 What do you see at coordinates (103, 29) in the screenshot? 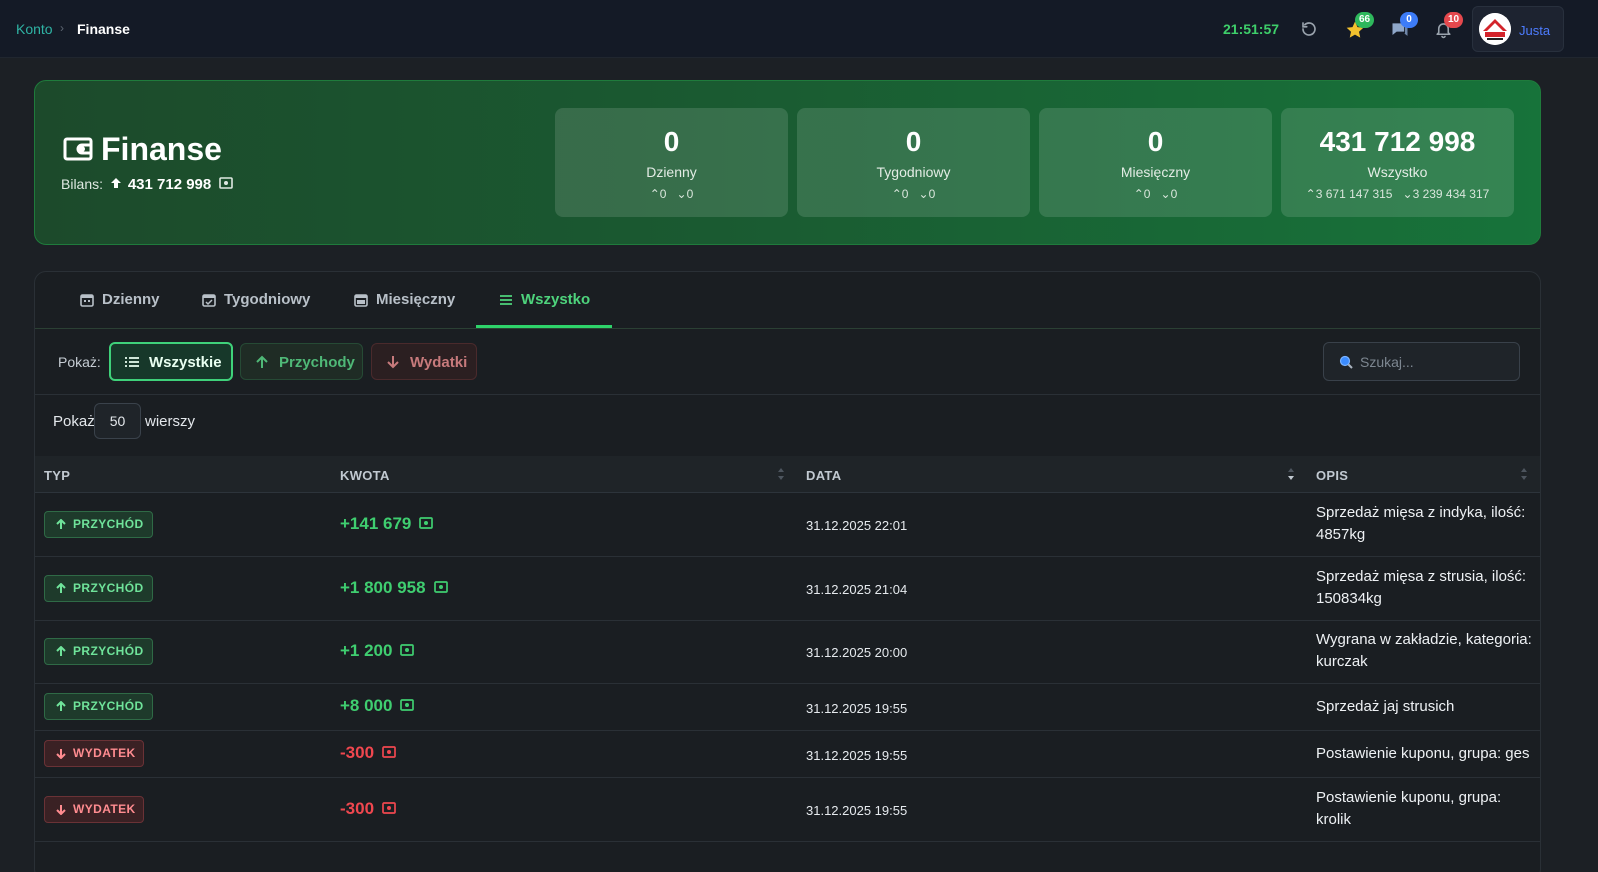
I see `breadcrumb-current: Finanse` at bounding box center [103, 29].